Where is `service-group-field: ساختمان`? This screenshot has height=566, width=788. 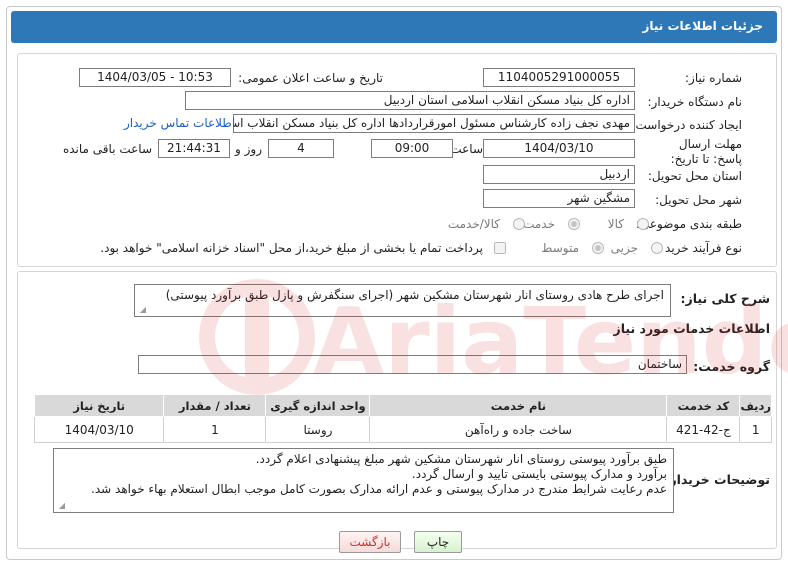
service-group-field: ساختمان is located at coordinates (412, 364).